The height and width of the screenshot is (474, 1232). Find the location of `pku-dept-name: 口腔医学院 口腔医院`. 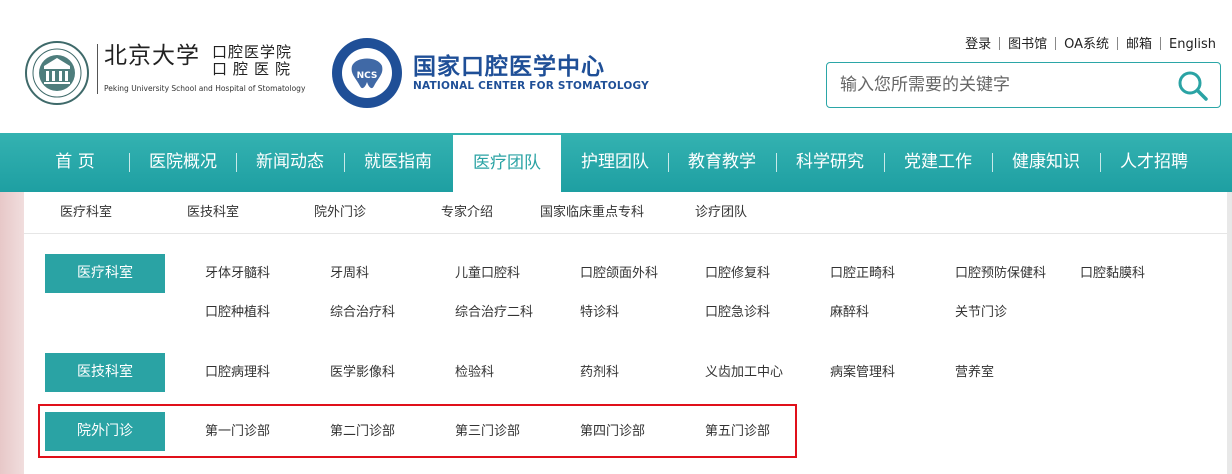

pku-dept-name: 口腔医学院 口腔医院 is located at coordinates (267, 61).